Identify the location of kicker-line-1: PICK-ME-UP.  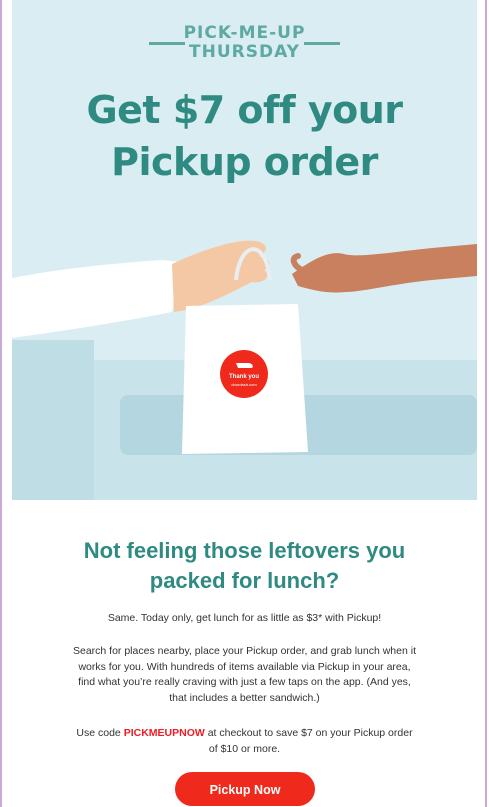
(244, 33).